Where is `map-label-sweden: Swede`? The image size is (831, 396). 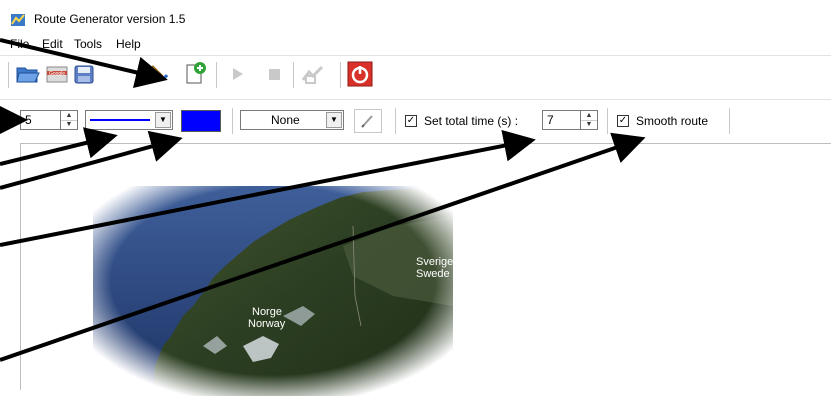
map-label-sweden: Swede is located at coordinates (433, 274).